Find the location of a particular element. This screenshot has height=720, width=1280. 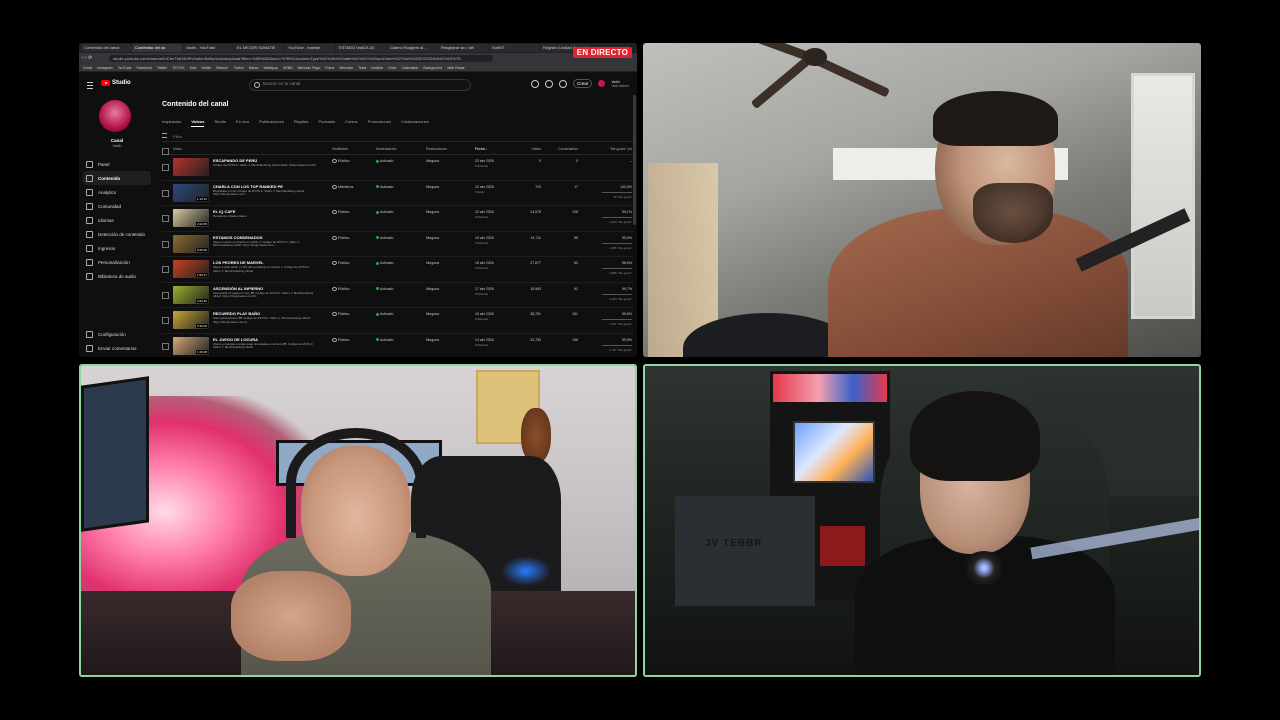

video-thumbnail is located at coordinates (191, 167).